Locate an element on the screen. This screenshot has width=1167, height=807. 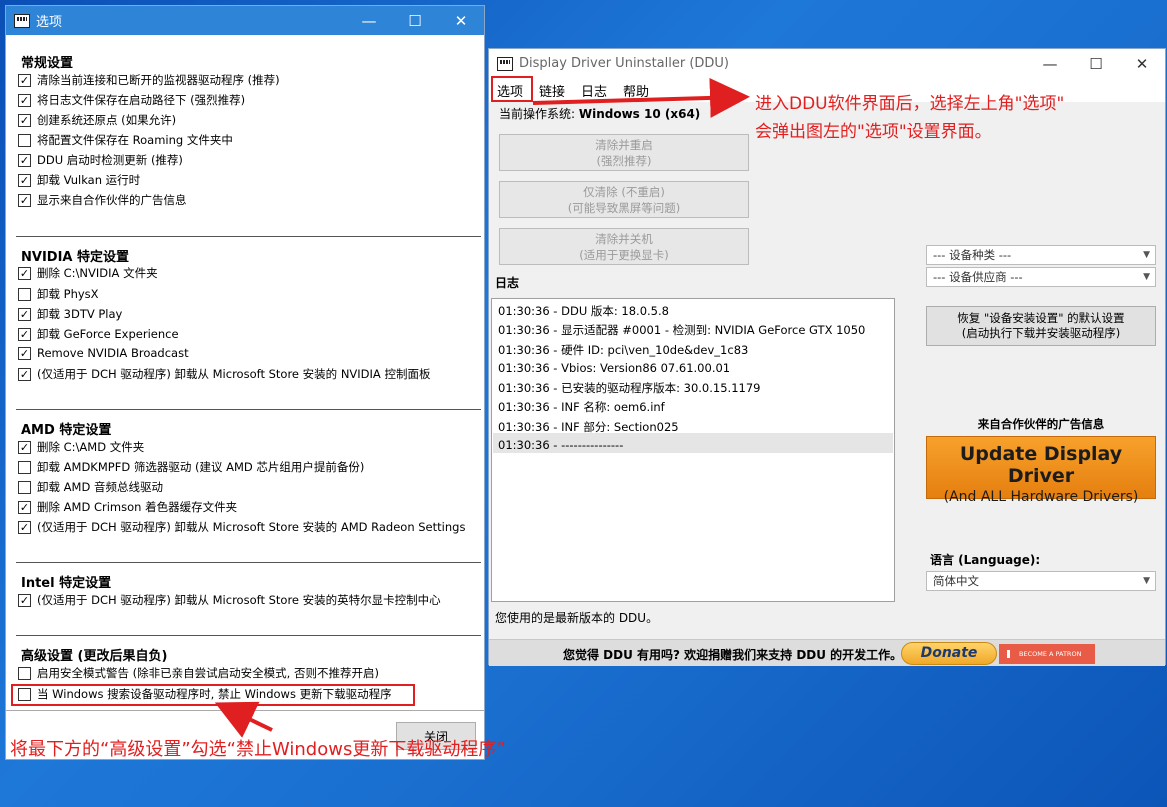
arrow-to-advanced-option is located at coordinates (243, 719).